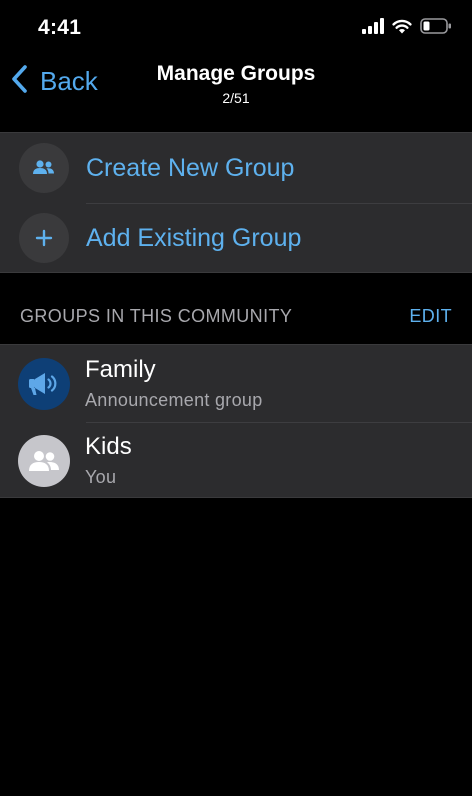  I want to click on signal-icon, so click(373, 28).